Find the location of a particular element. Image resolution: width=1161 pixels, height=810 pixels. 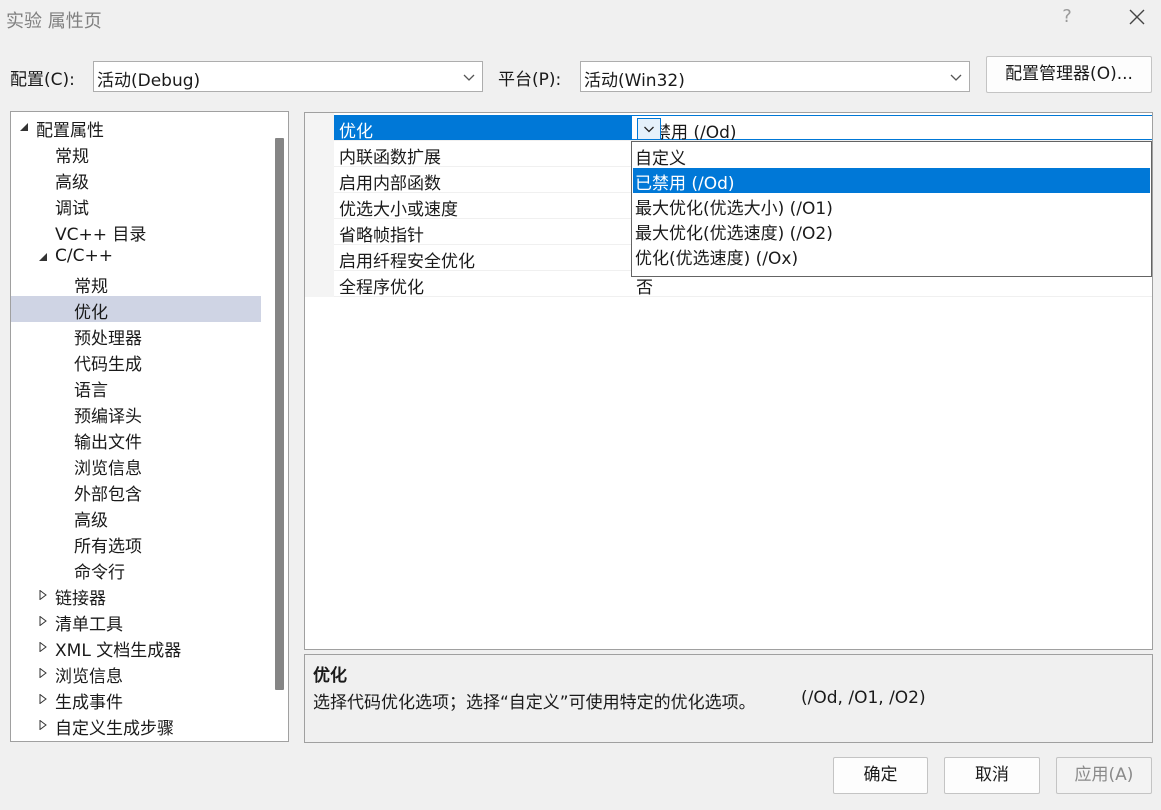

platform-value: 活动(Win32) is located at coordinates (634, 81).